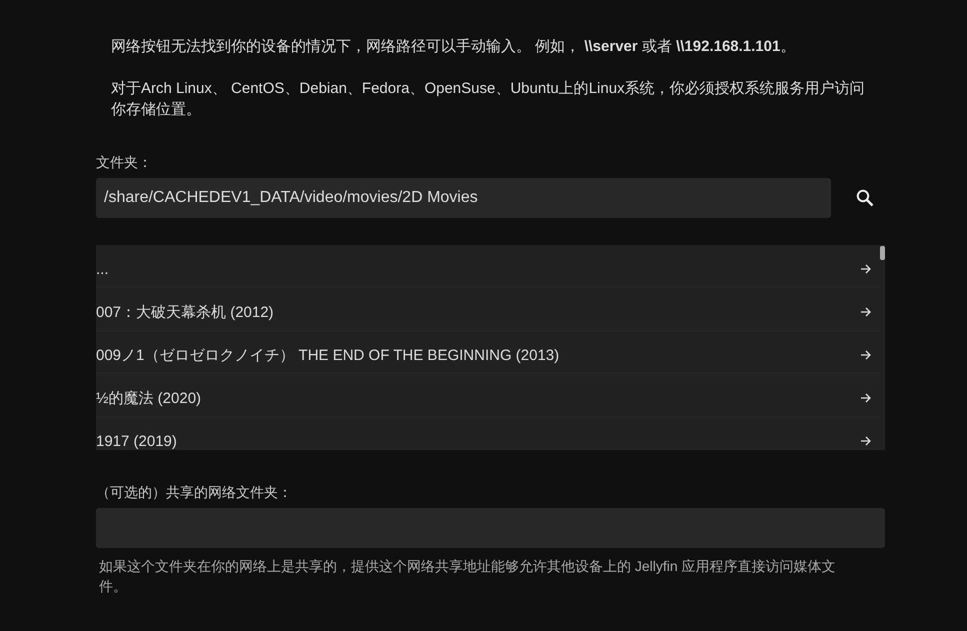  What do you see at coordinates (124, 163) in the screenshot?
I see `field-label: 文件夹：` at bounding box center [124, 163].